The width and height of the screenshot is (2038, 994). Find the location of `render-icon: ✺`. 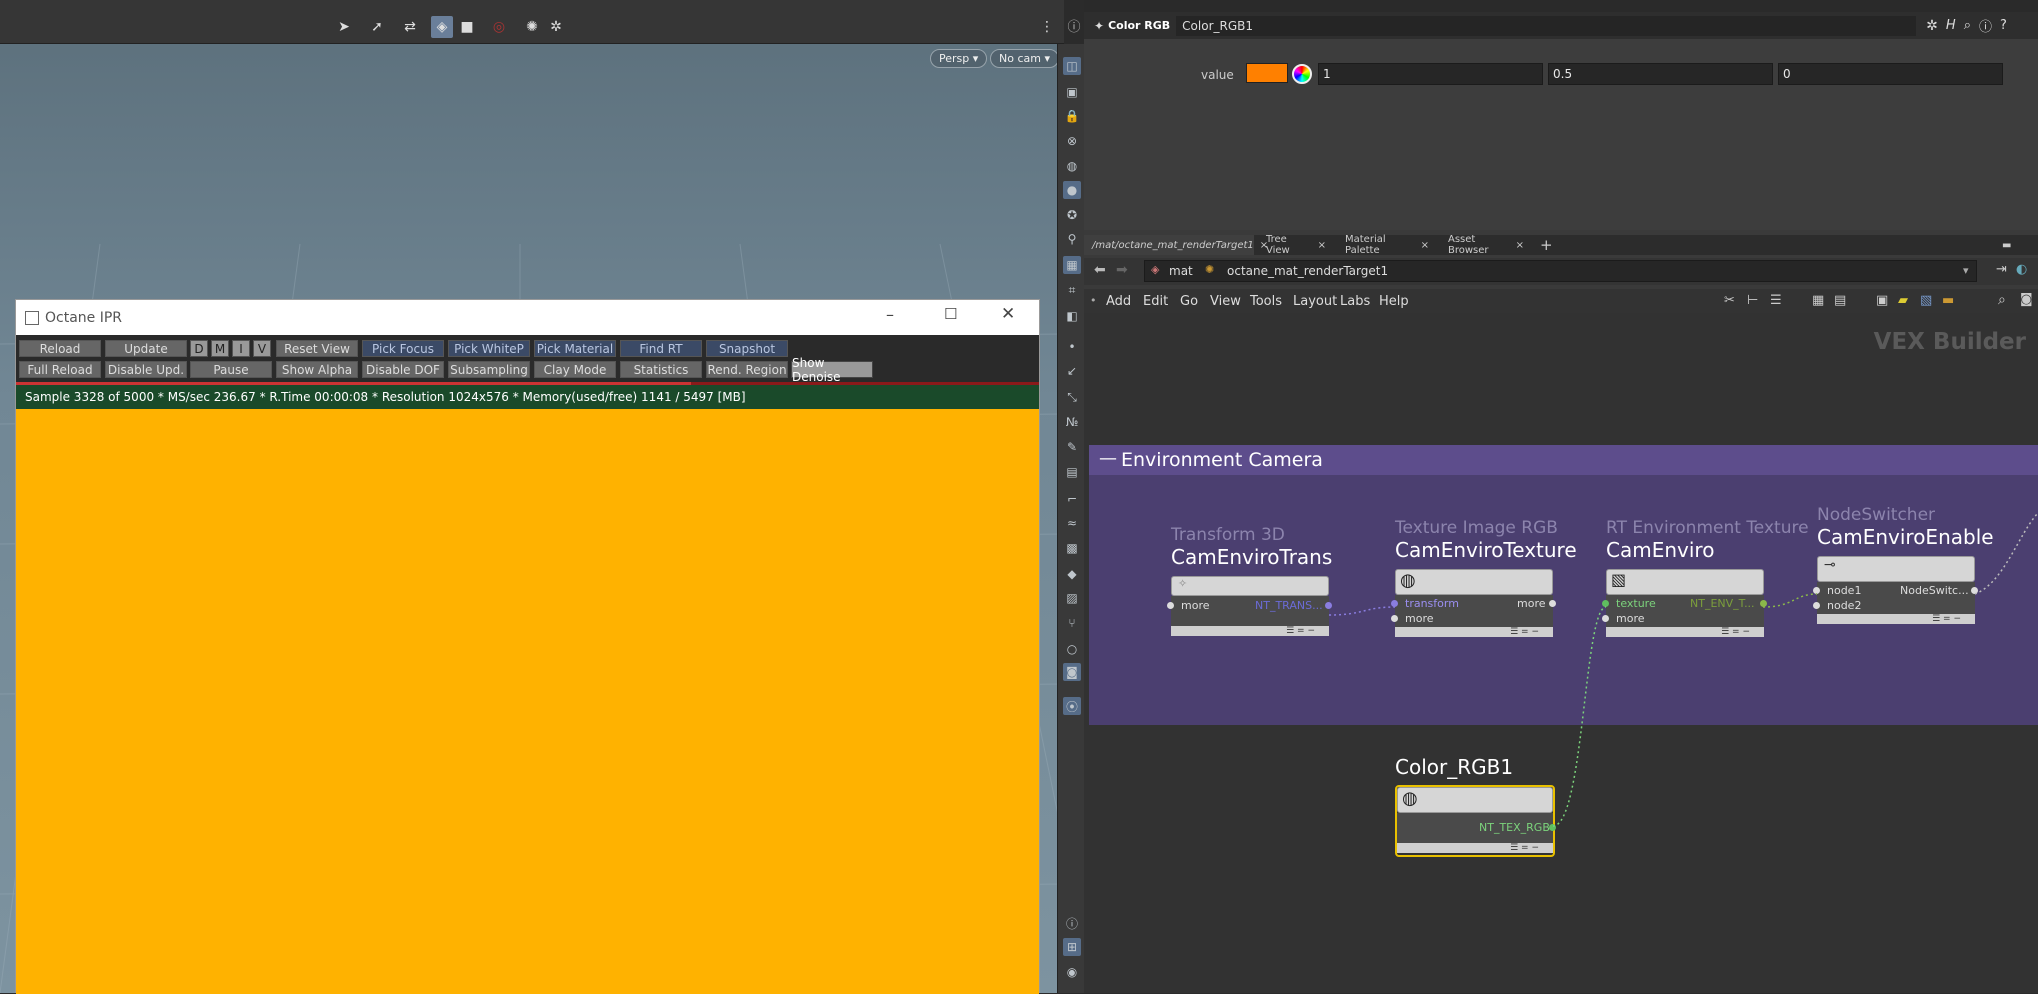

render-icon: ✺ is located at coordinates (532, 27).